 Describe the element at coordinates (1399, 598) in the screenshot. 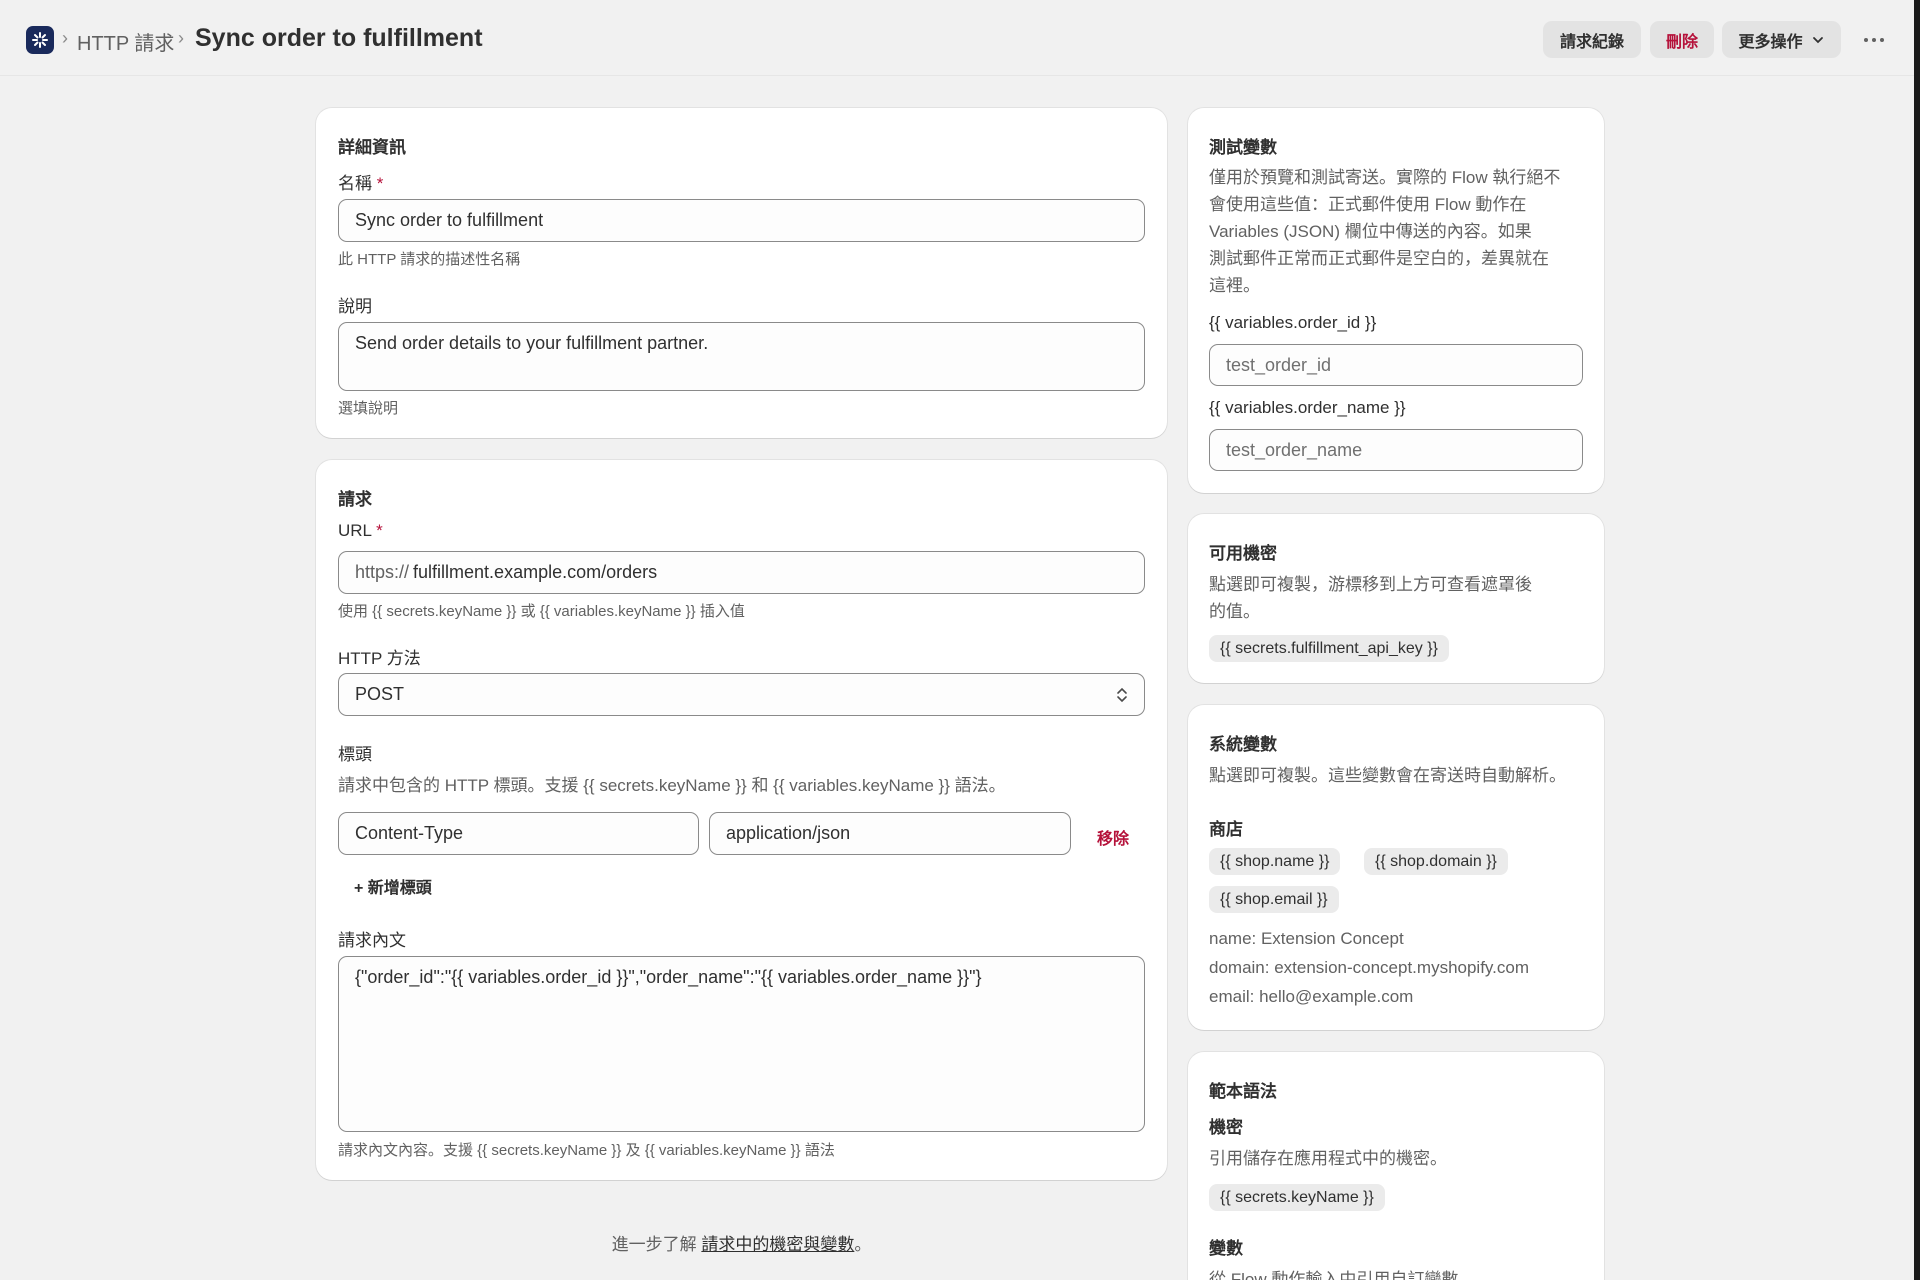

I see `available-secrets-description: 點選即可複製，游標移到上方可查看遮罩後 的值。` at that location.